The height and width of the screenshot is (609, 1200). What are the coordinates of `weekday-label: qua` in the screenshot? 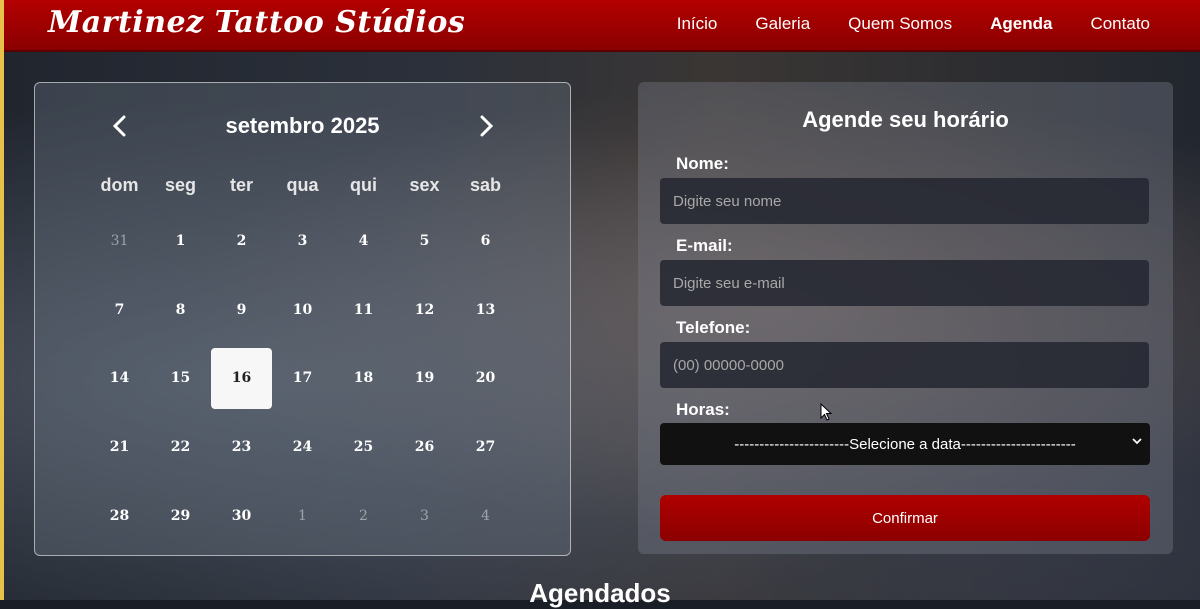 It's located at (302, 185).